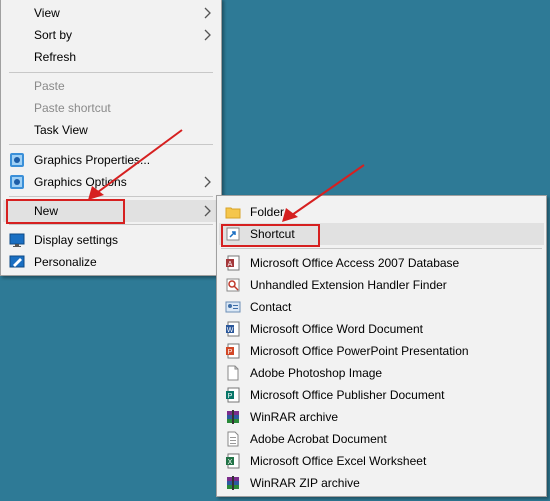  Describe the element at coordinates (294, 417) in the screenshot. I see `winrar-label: WinRAR archive` at that location.